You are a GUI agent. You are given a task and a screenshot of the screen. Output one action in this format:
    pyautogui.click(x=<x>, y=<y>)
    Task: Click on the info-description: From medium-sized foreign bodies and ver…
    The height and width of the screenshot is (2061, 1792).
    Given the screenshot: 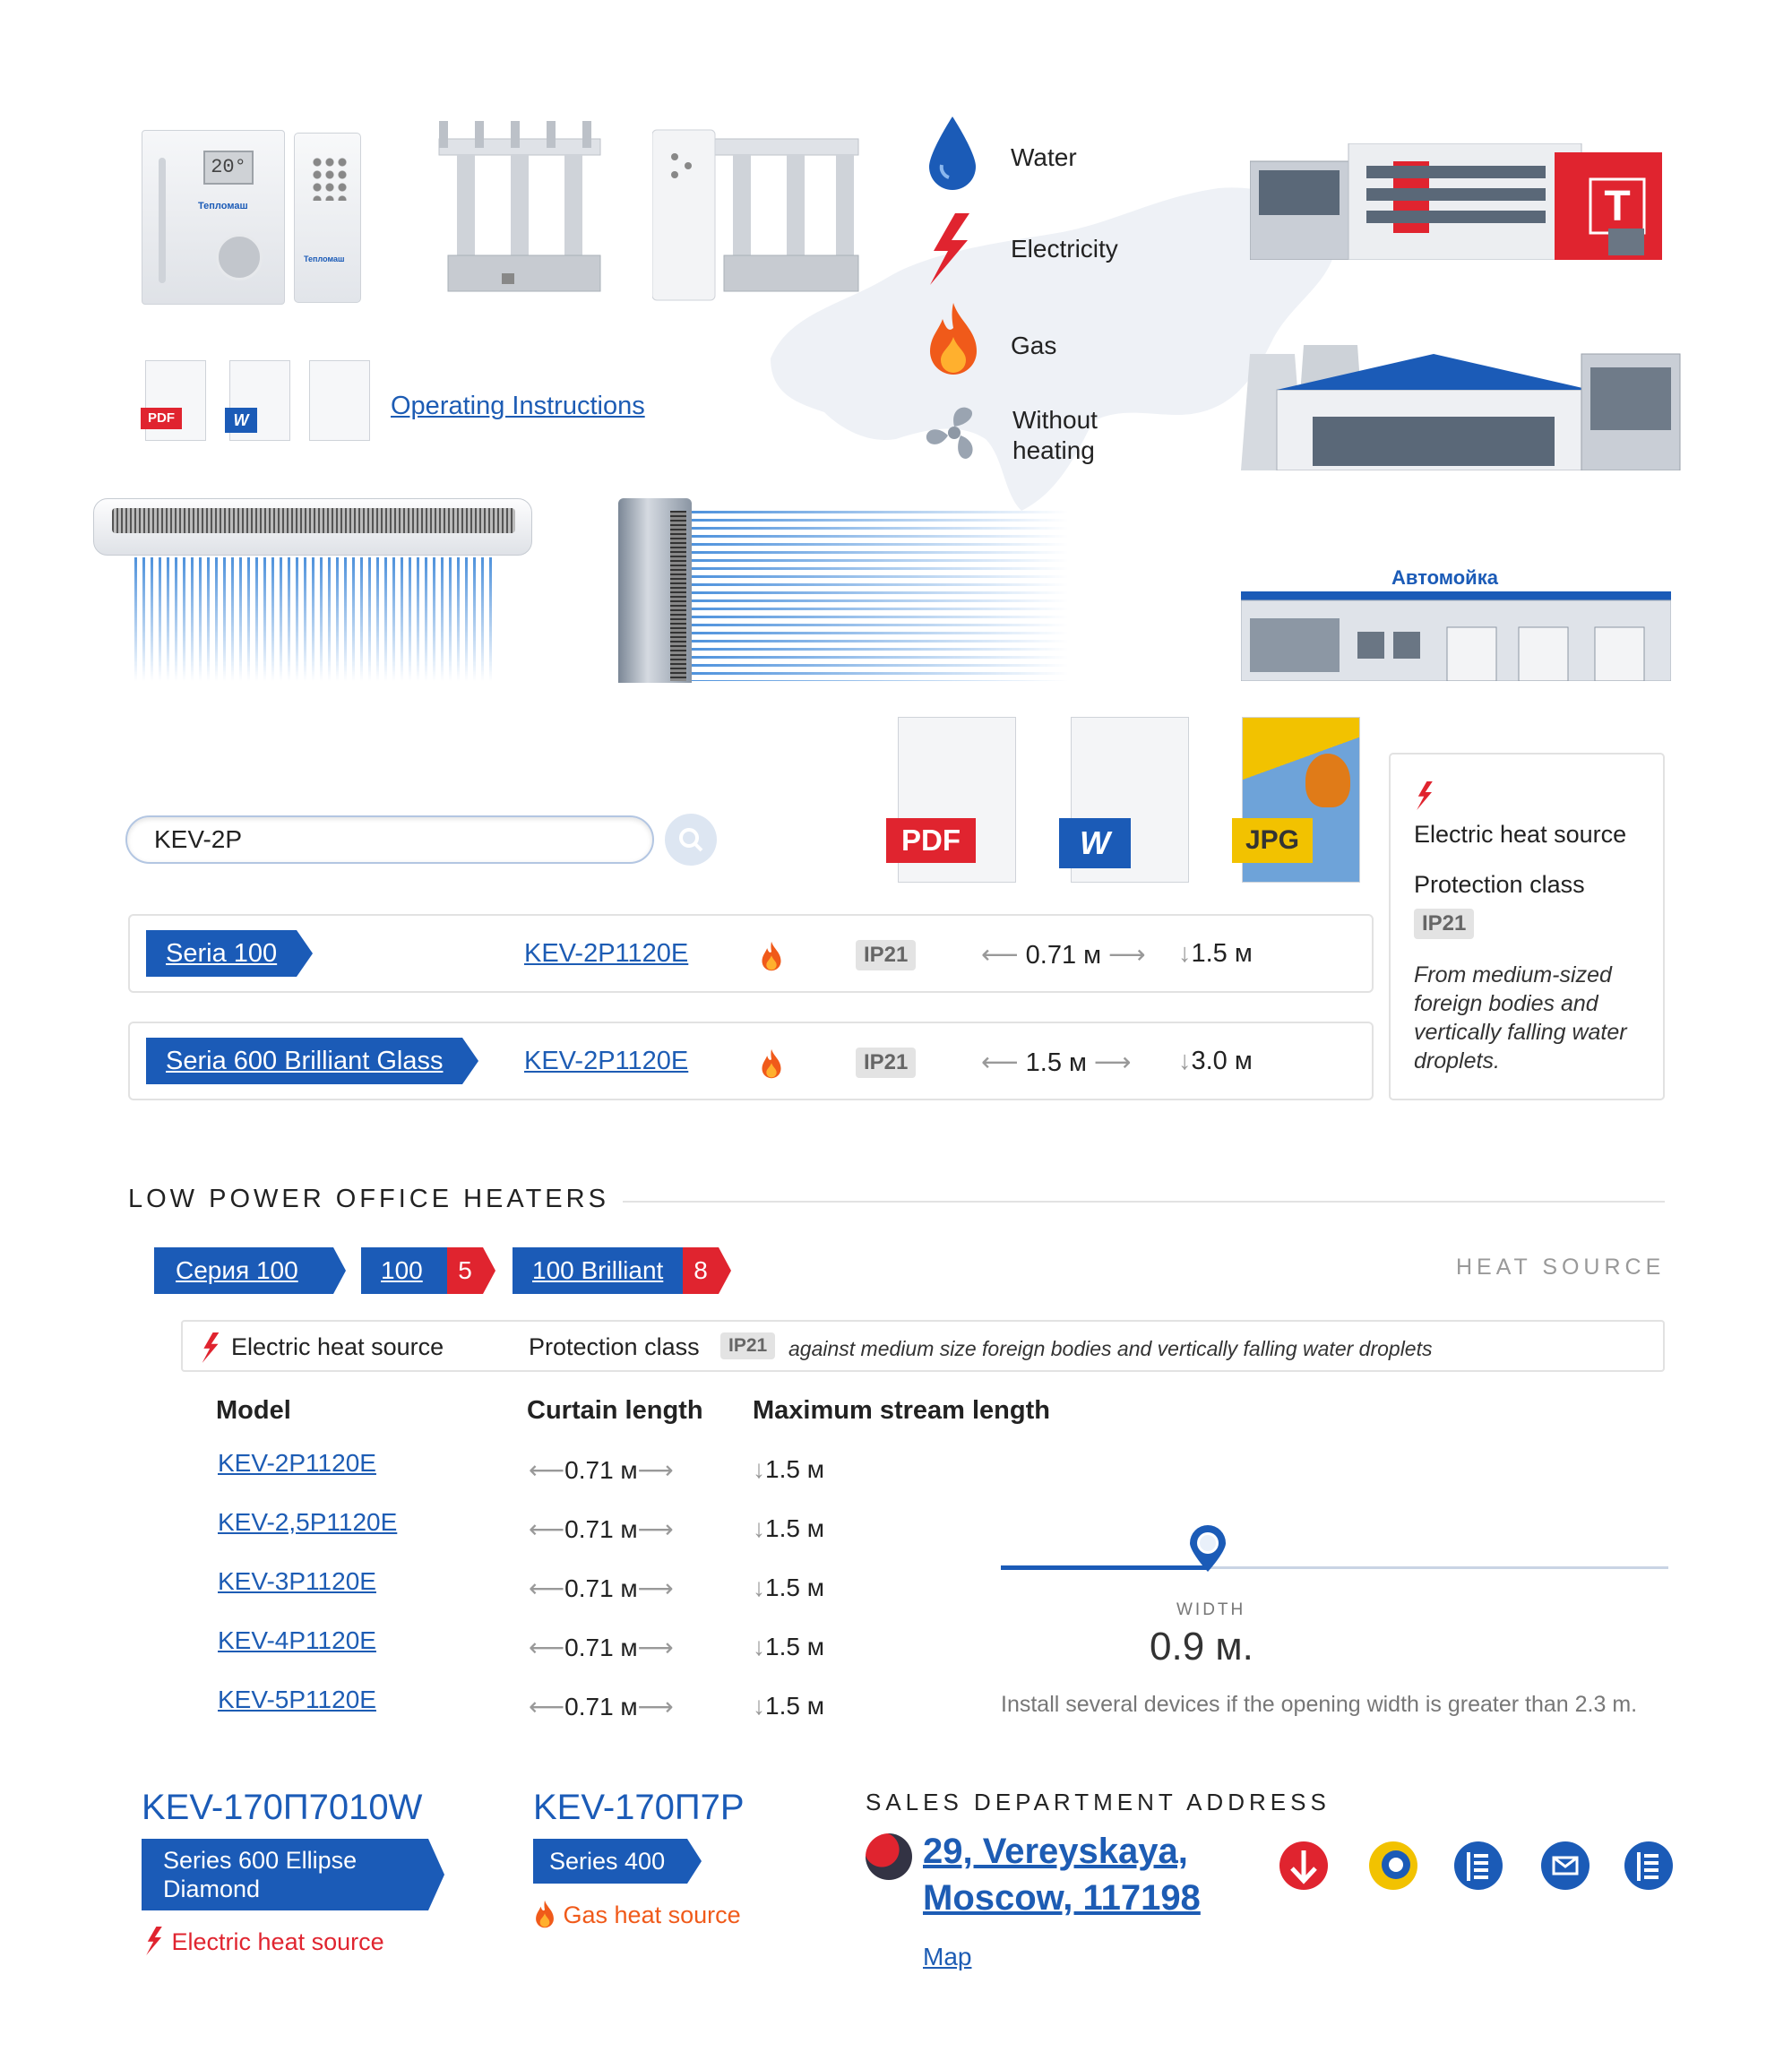 What is the action you would take?
    pyautogui.click(x=1520, y=1018)
    